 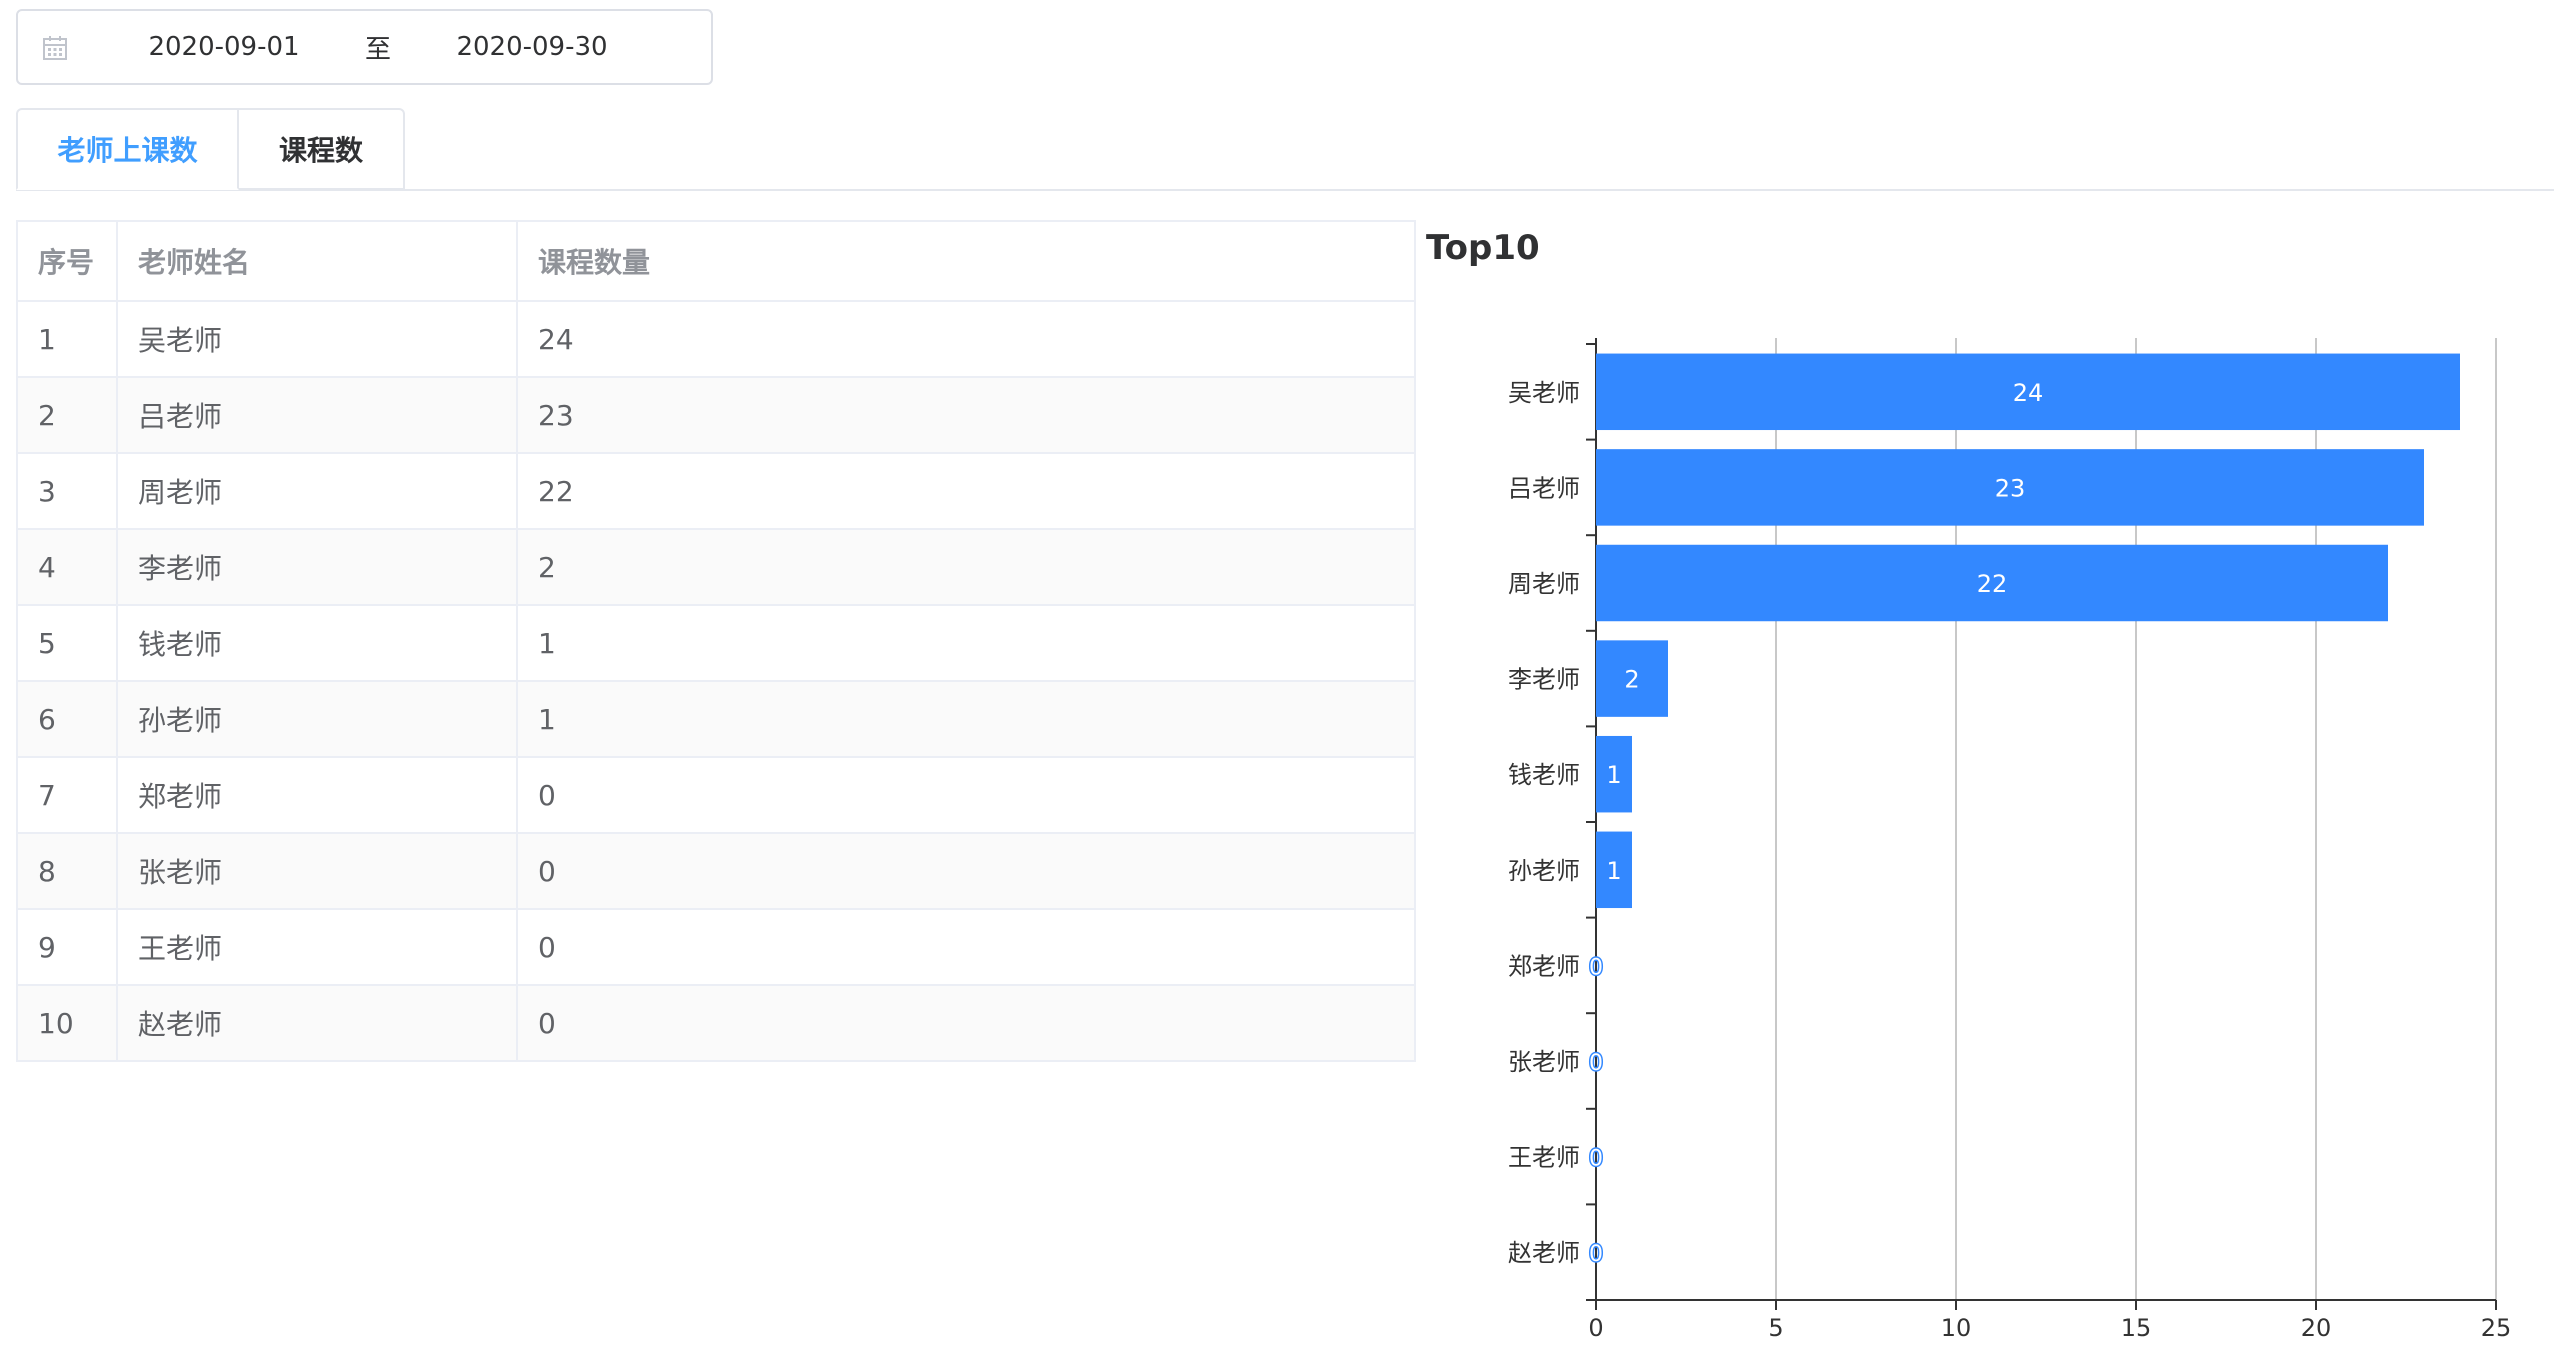 I want to click on x-tick-label: 15, so click(x=2136, y=1328).